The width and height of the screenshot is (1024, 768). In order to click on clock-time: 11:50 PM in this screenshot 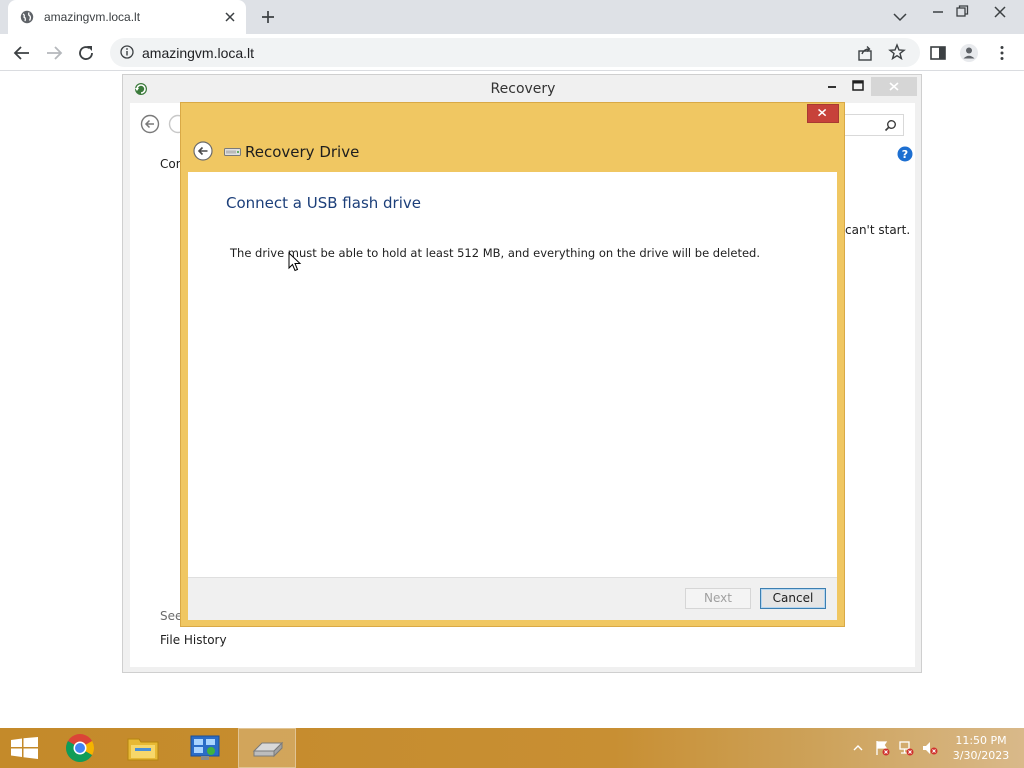, I will do `click(981, 740)`.